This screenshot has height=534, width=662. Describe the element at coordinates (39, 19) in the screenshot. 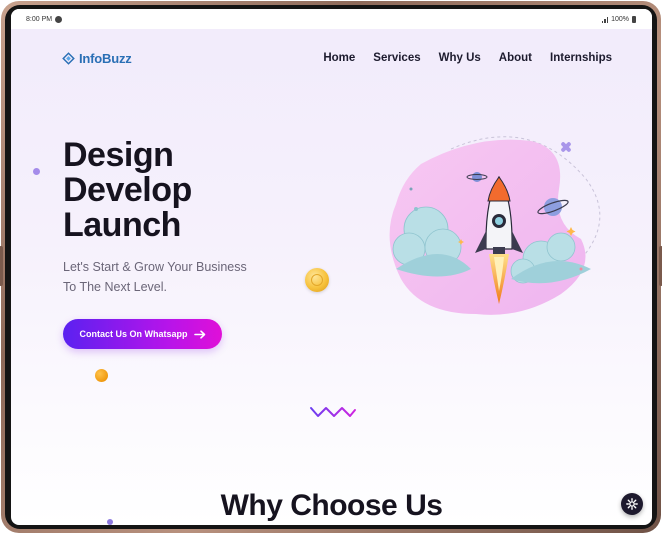

I see `status-time: 8:00 PM` at that location.